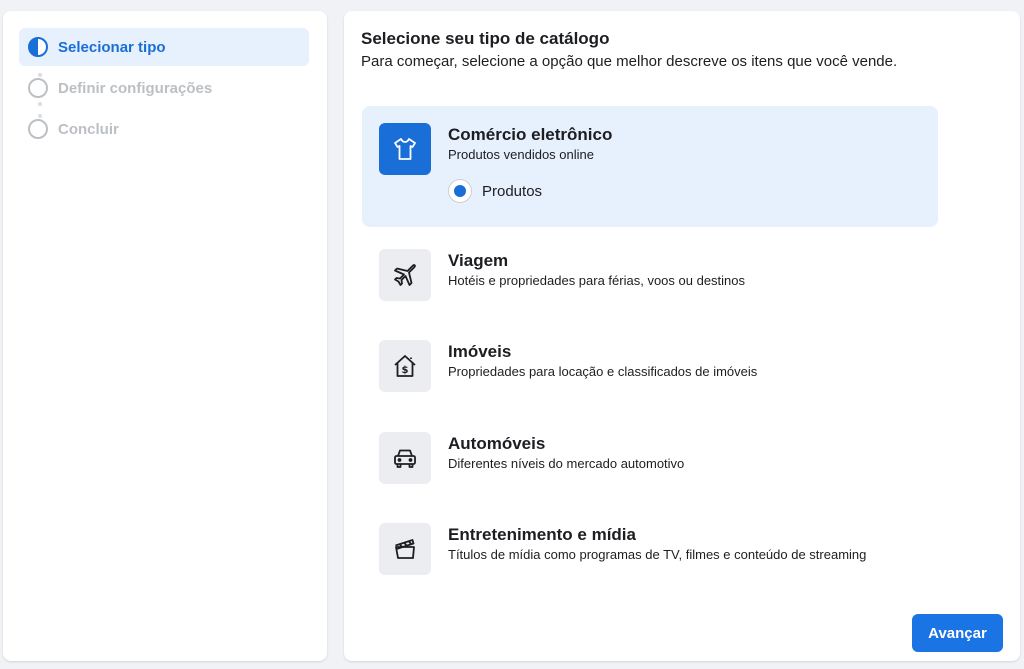 The image size is (1024, 669). Describe the element at coordinates (497, 443) in the screenshot. I see `option-title: Automóveis` at that location.